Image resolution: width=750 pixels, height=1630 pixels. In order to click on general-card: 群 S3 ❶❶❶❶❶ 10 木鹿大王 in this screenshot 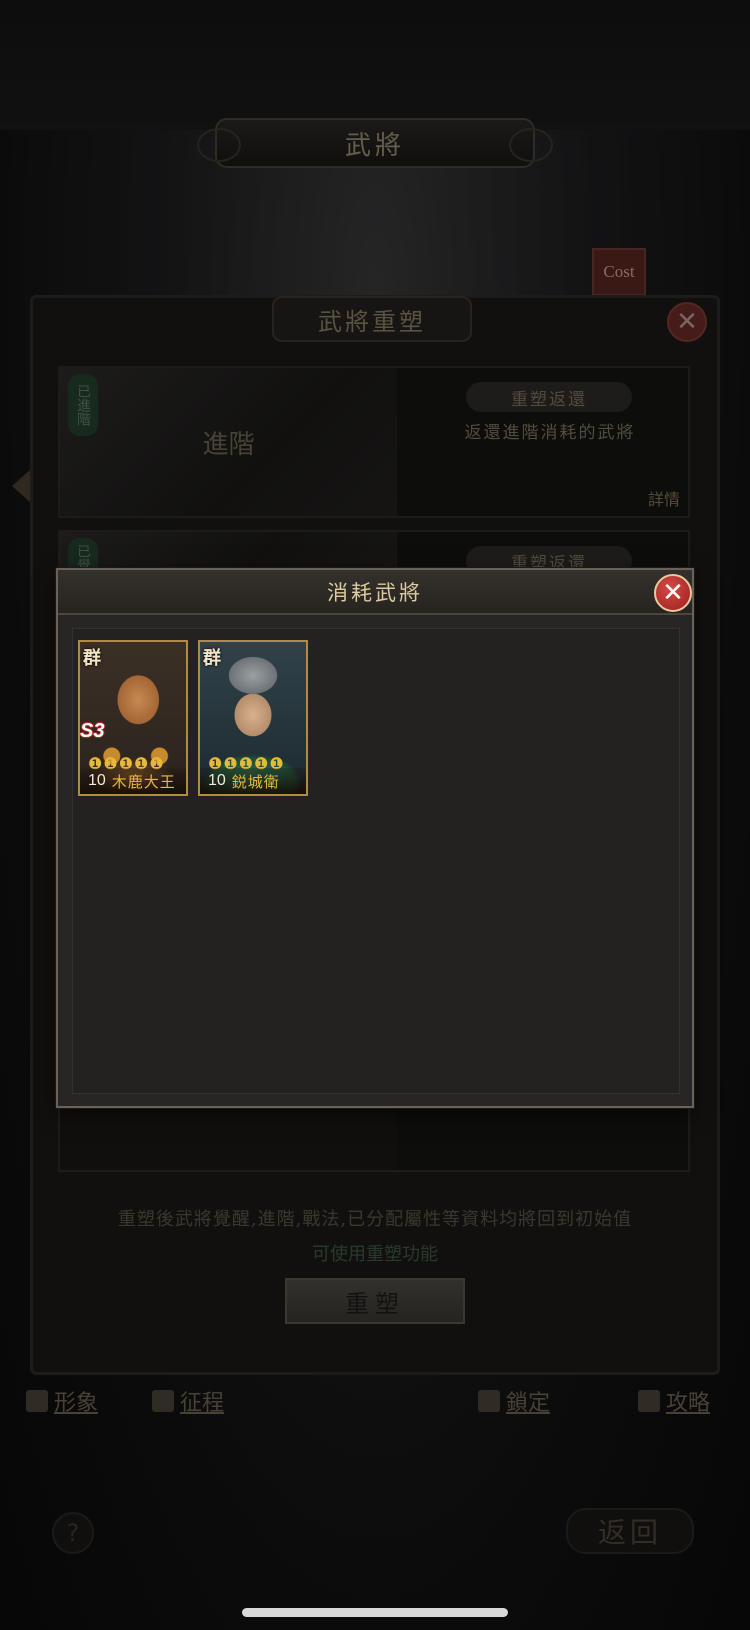, I will do `click(133, 718)`.